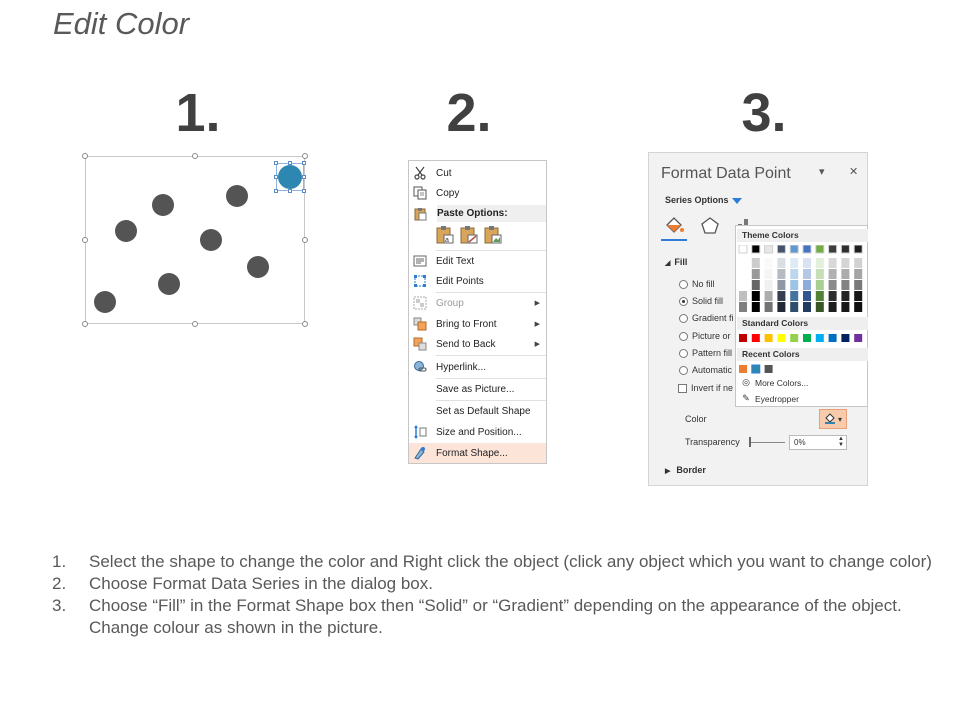 Image resolution: width=960 pixels, height=720 pixels. What do you see at coordinates (701, 301) in the screenshot?
I see `fill-option-solid-fill: Solid fill` at bounding box center [701, 301].